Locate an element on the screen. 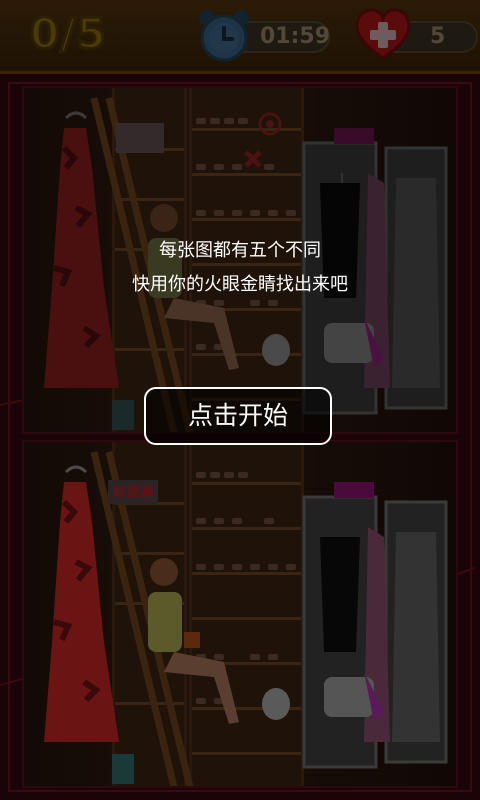 The image size is (480, 800). heart-plus-icon is located at coordinates (383, 34).